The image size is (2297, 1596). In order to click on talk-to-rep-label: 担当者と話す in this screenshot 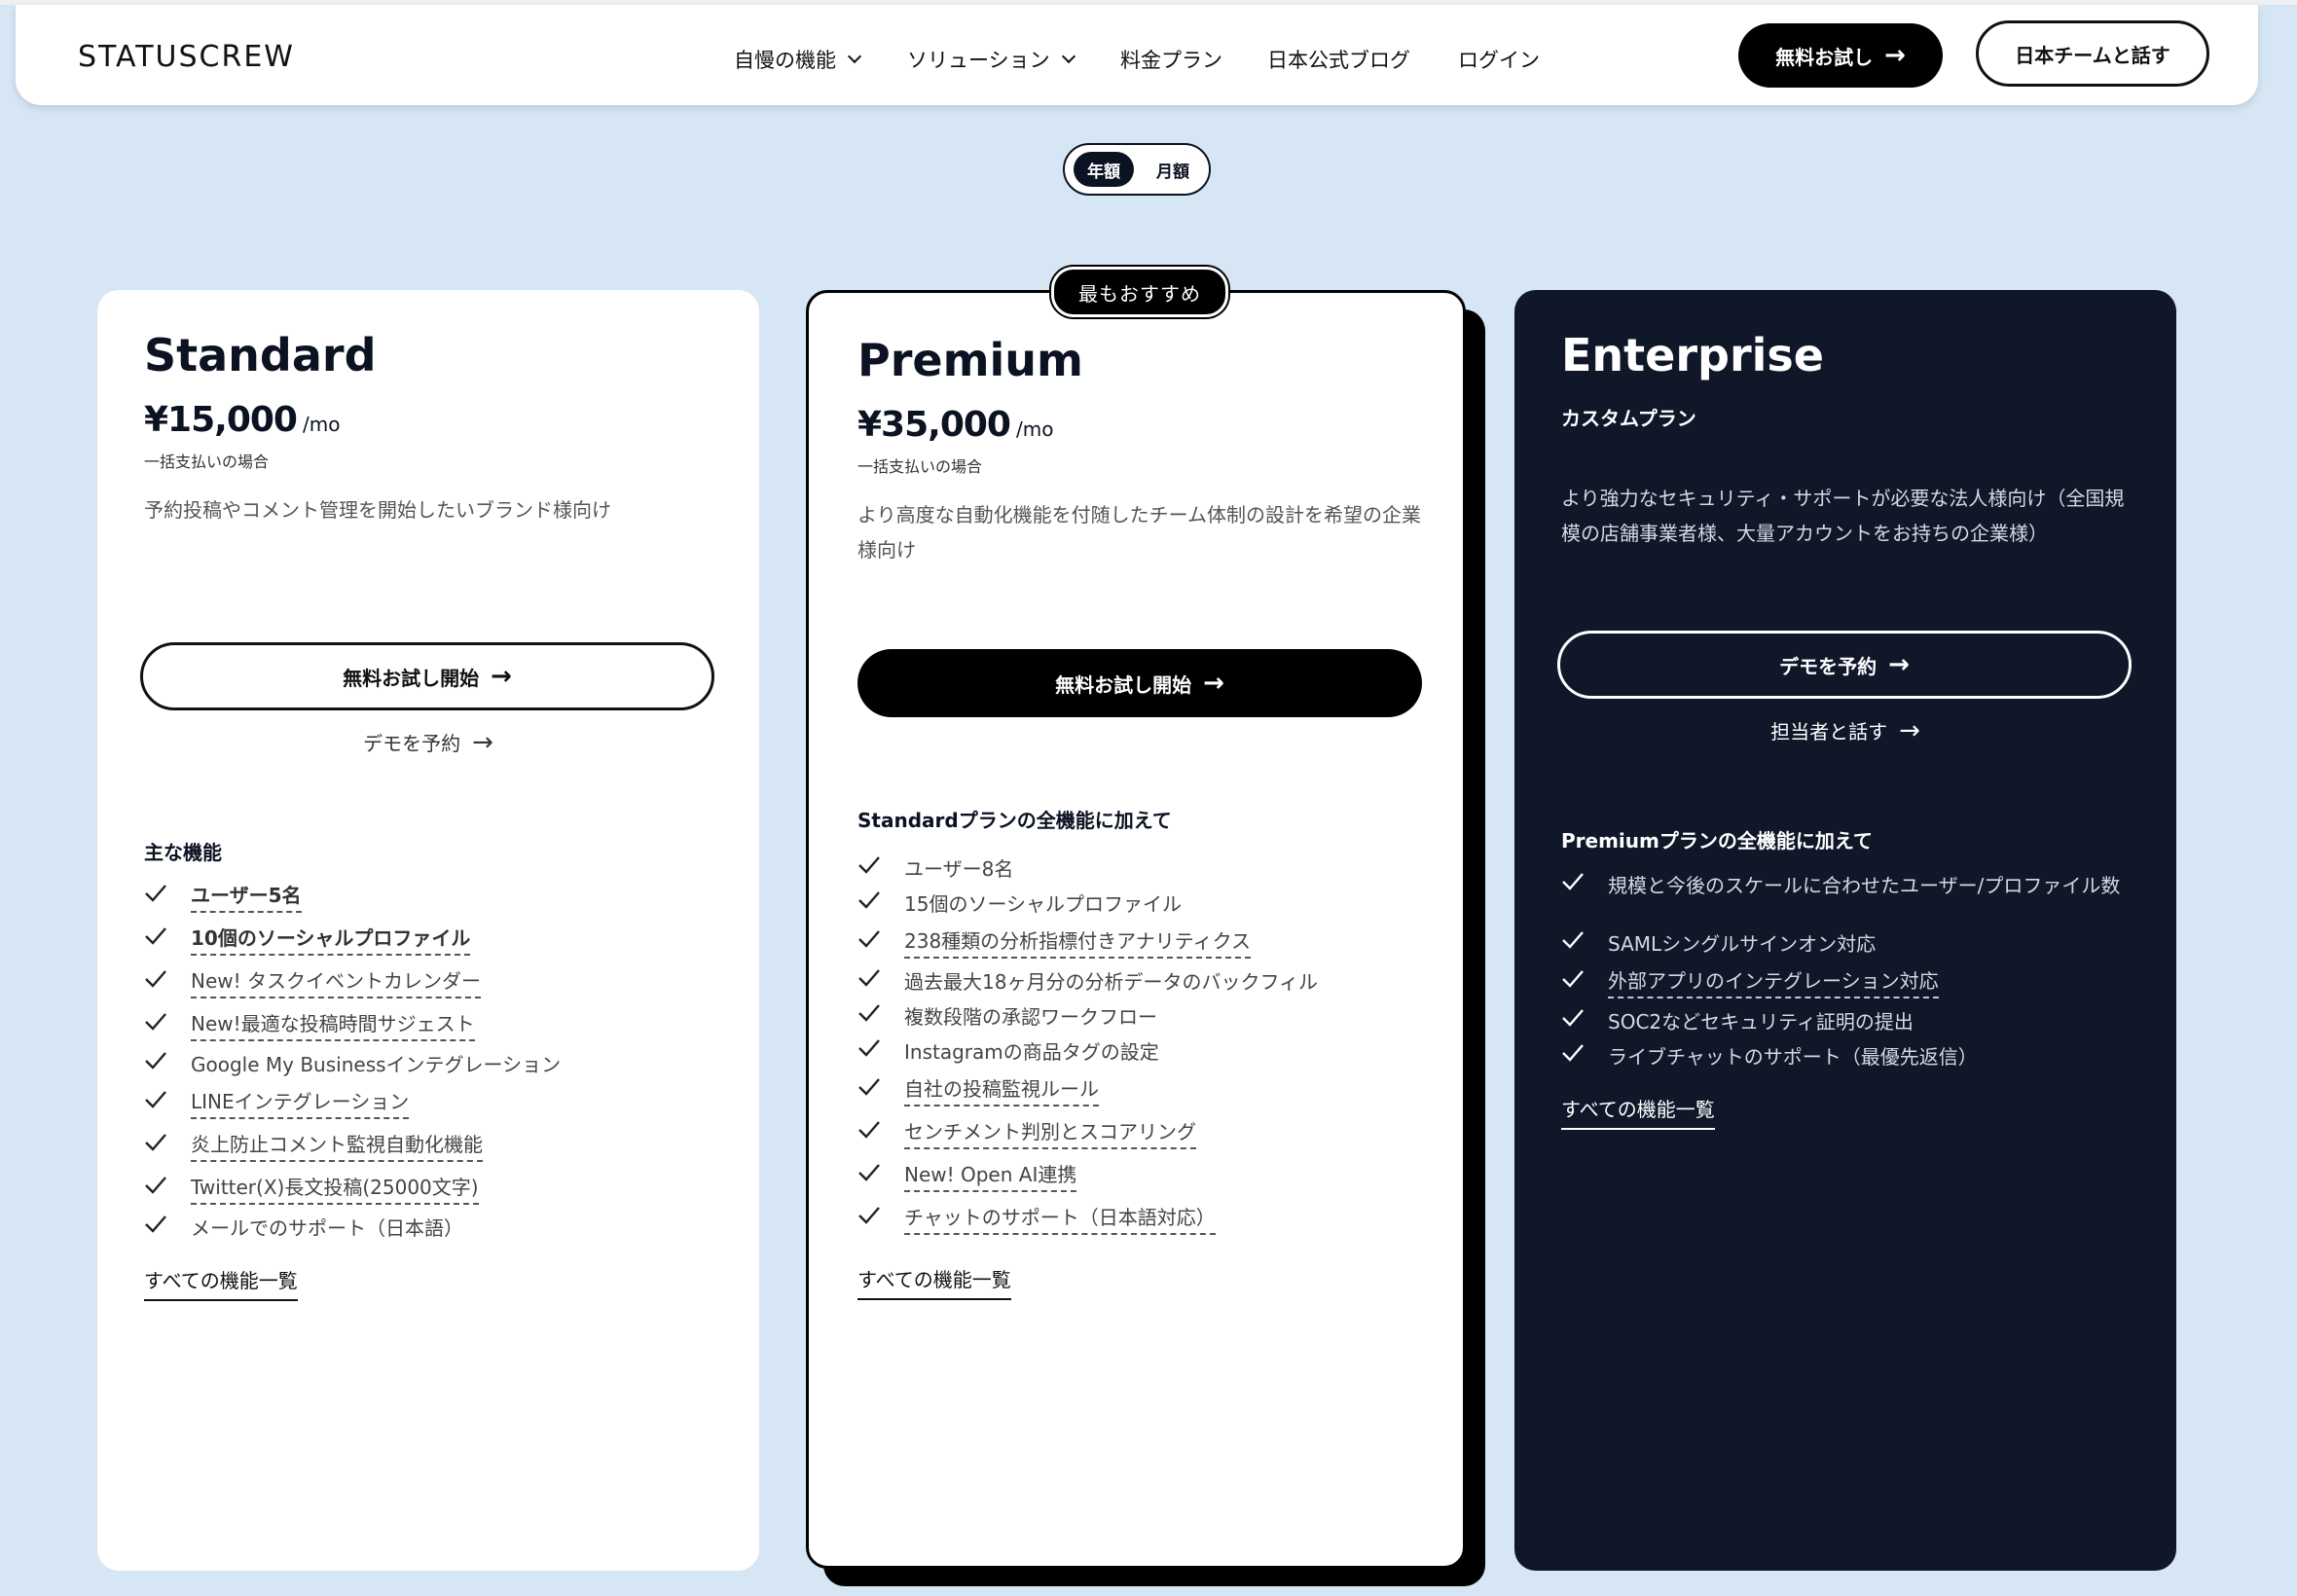, I will do `click(1829, 732)`.